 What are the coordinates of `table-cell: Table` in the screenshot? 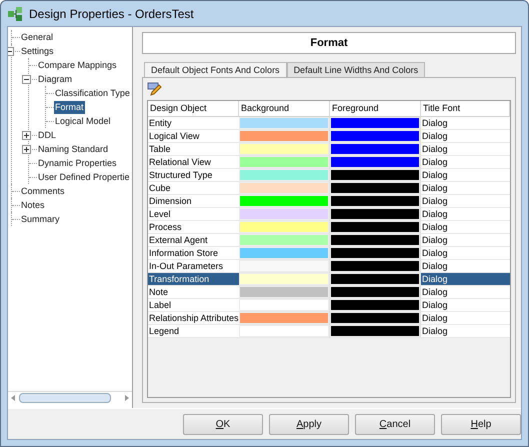 It's located at (193, 149).